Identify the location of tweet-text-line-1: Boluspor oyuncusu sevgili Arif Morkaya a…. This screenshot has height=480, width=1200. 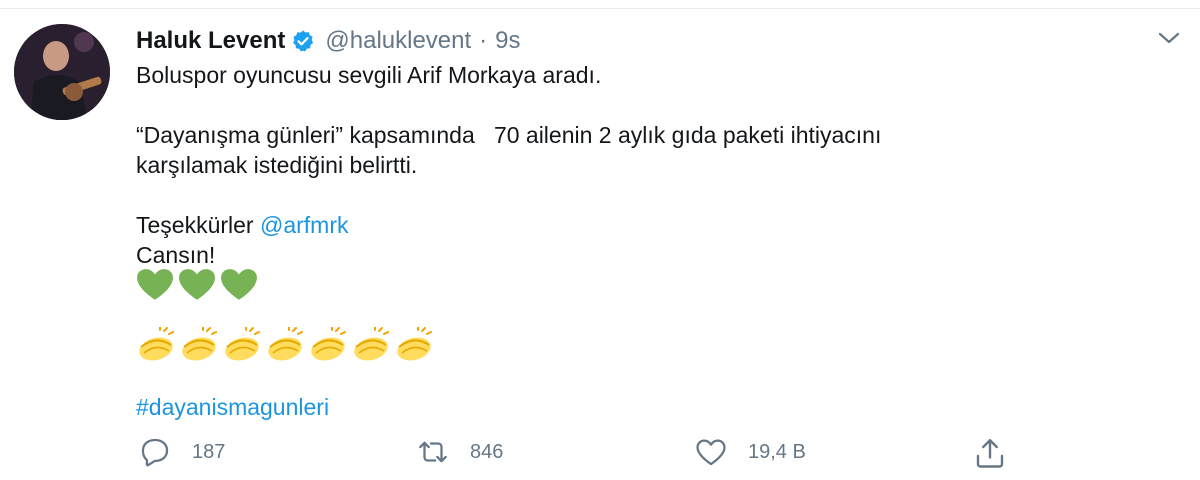
(369, 75).